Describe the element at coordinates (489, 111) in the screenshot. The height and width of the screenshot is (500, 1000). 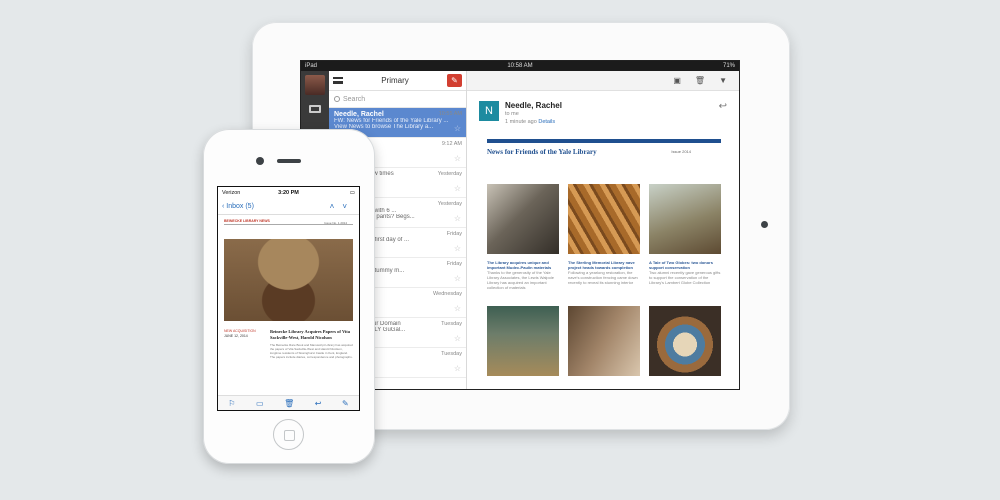
I see `sender-avatar: N` at that location.